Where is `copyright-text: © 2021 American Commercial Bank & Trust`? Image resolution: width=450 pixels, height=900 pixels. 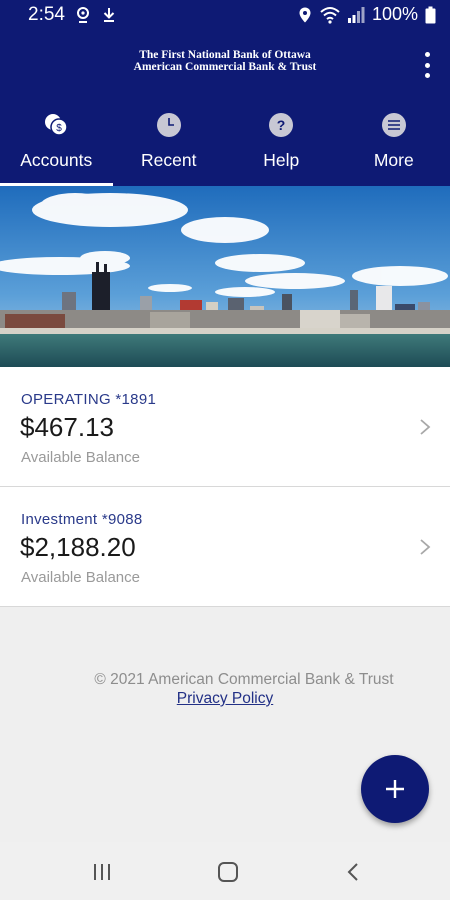
copyright-text: © 2021 American Commercial Bank & Trust is located at coordinates (244, 679).